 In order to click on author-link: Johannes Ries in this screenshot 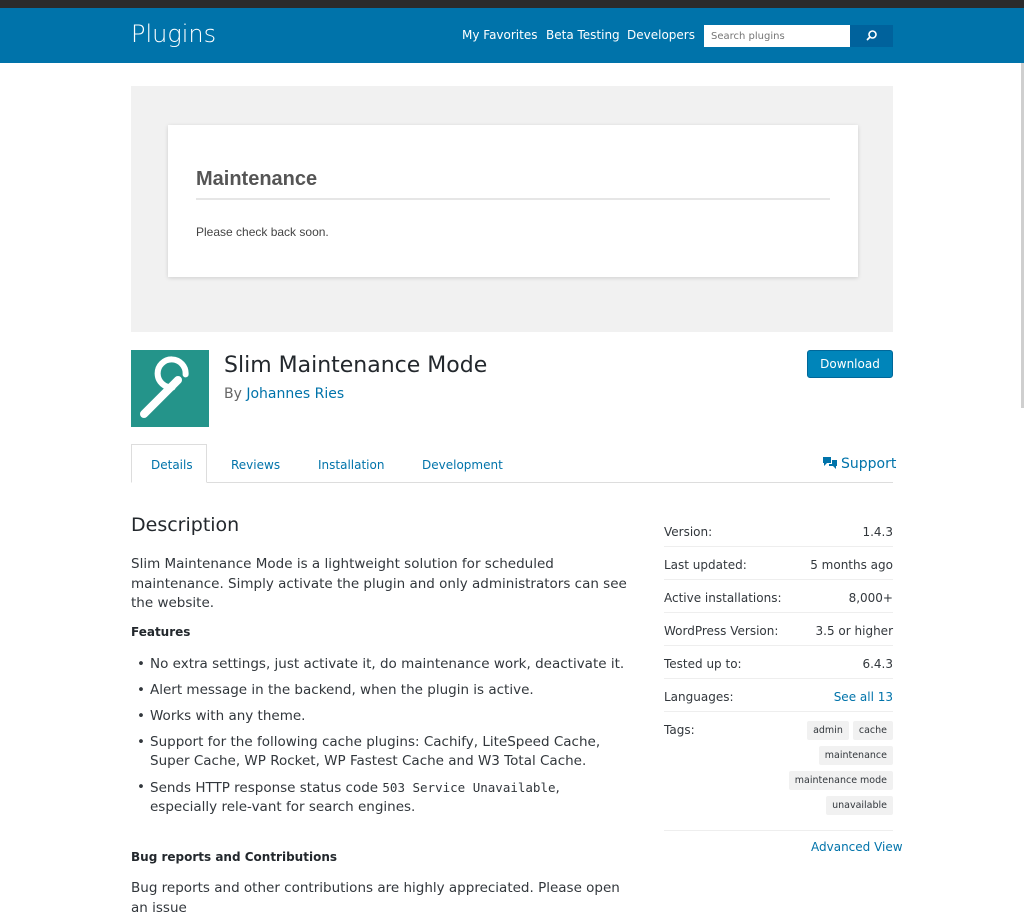, I will do `click(295, 394)`.